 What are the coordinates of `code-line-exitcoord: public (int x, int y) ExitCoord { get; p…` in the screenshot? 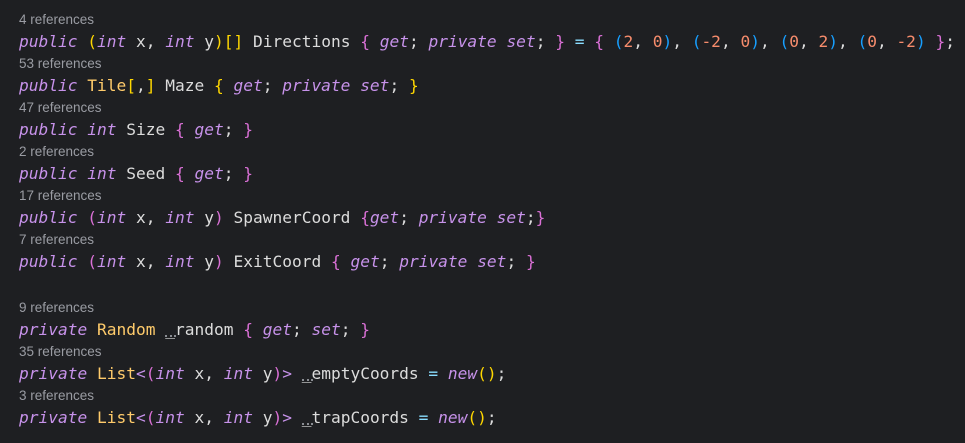 It's located at (492, 262).